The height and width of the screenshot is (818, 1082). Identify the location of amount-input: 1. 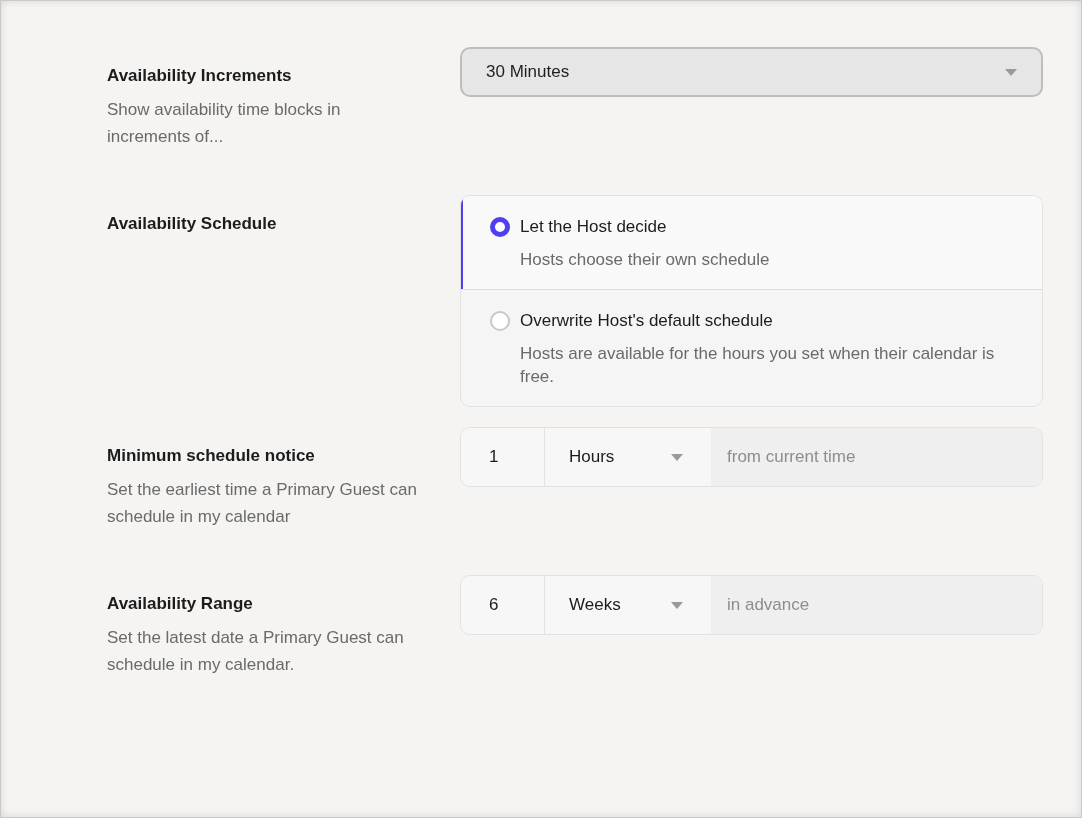
(503, 457).